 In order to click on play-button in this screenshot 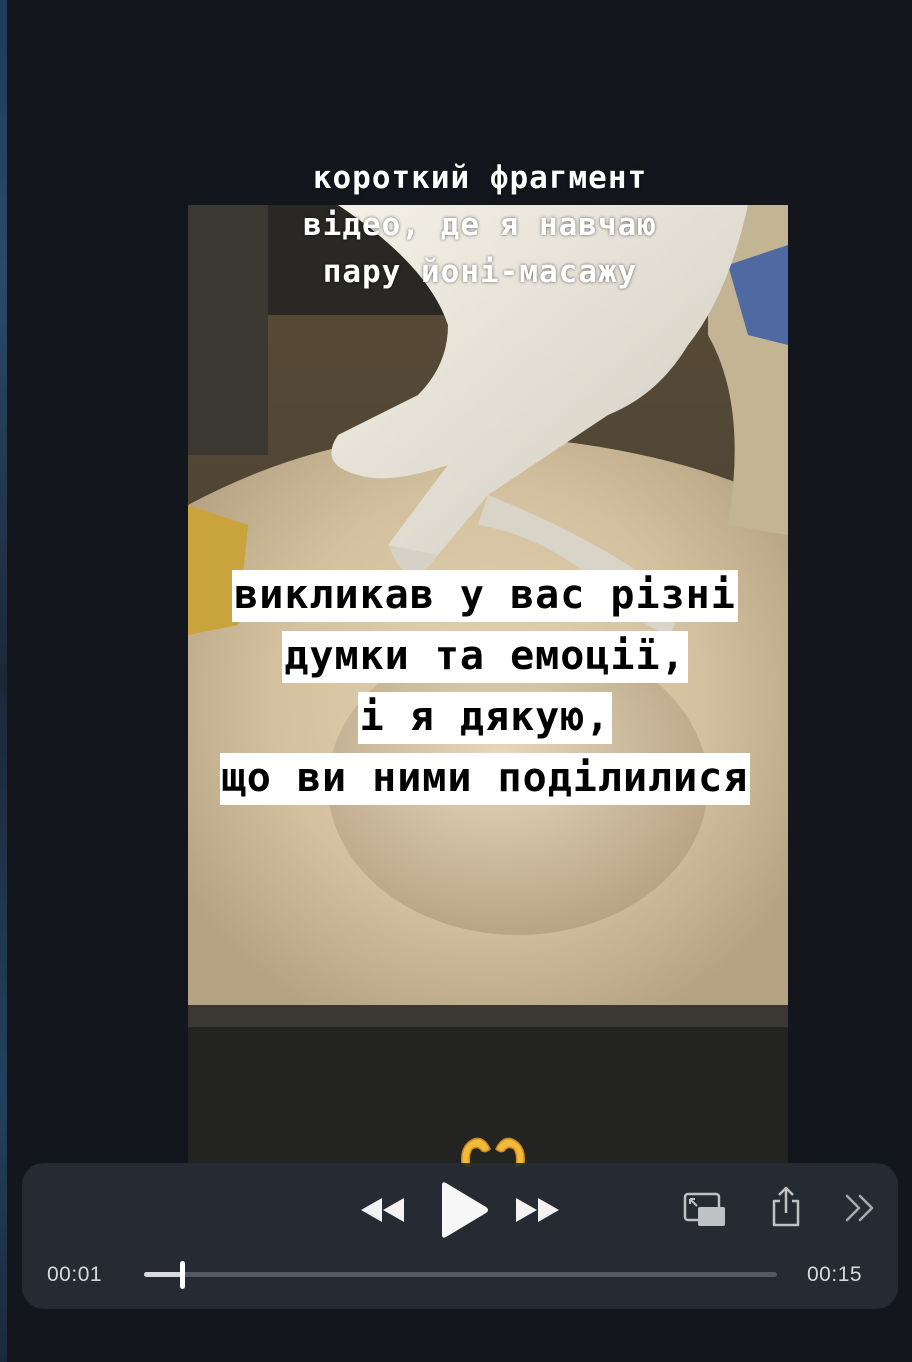, I will do `click(463, 1210)`.